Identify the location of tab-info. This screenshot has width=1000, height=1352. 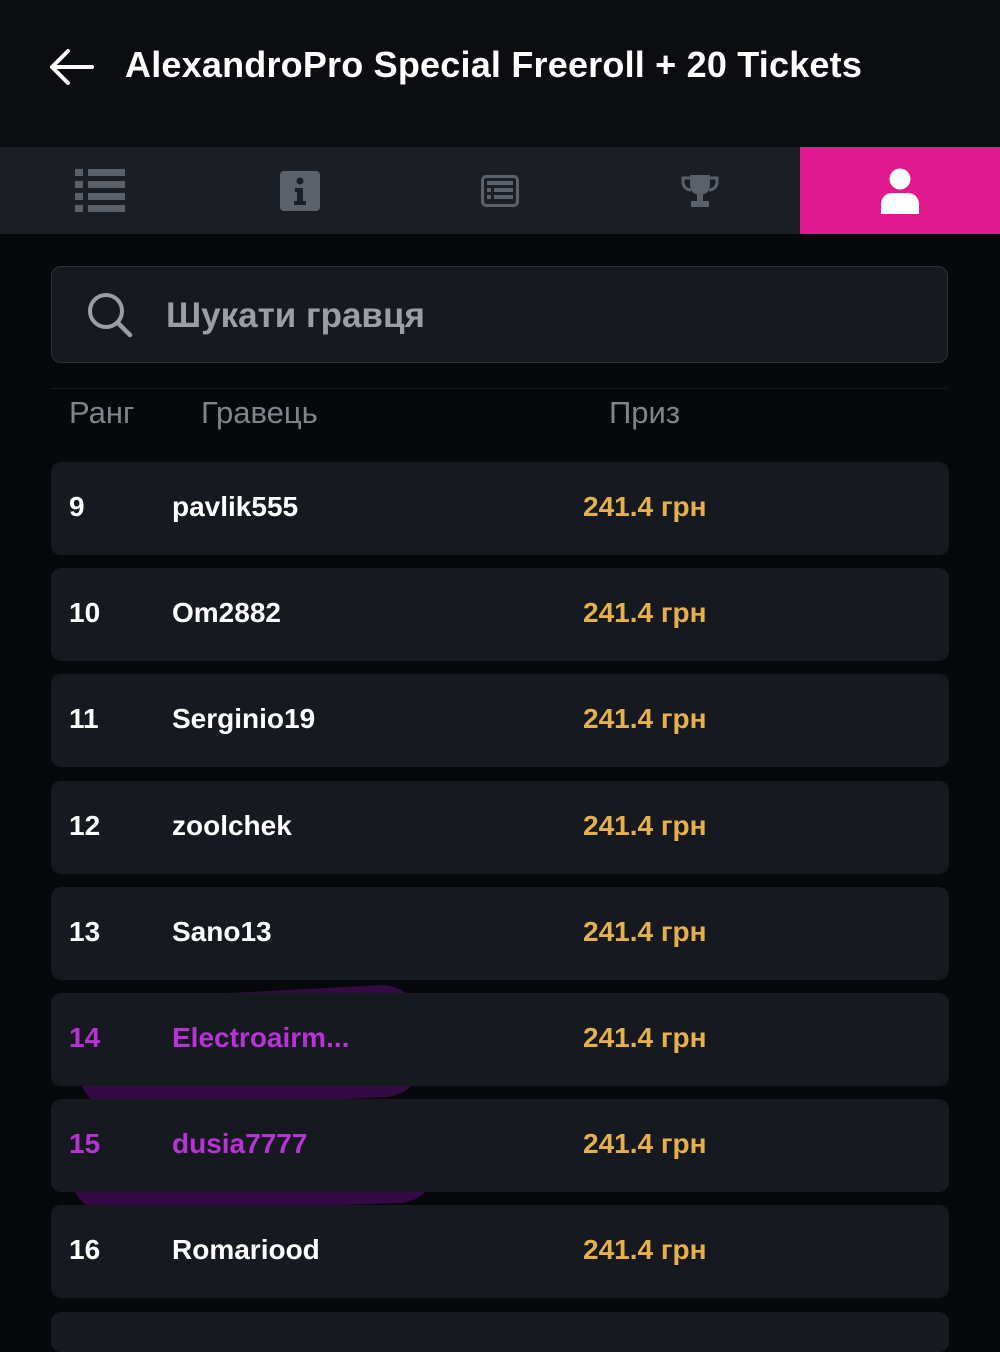
(300, 190).